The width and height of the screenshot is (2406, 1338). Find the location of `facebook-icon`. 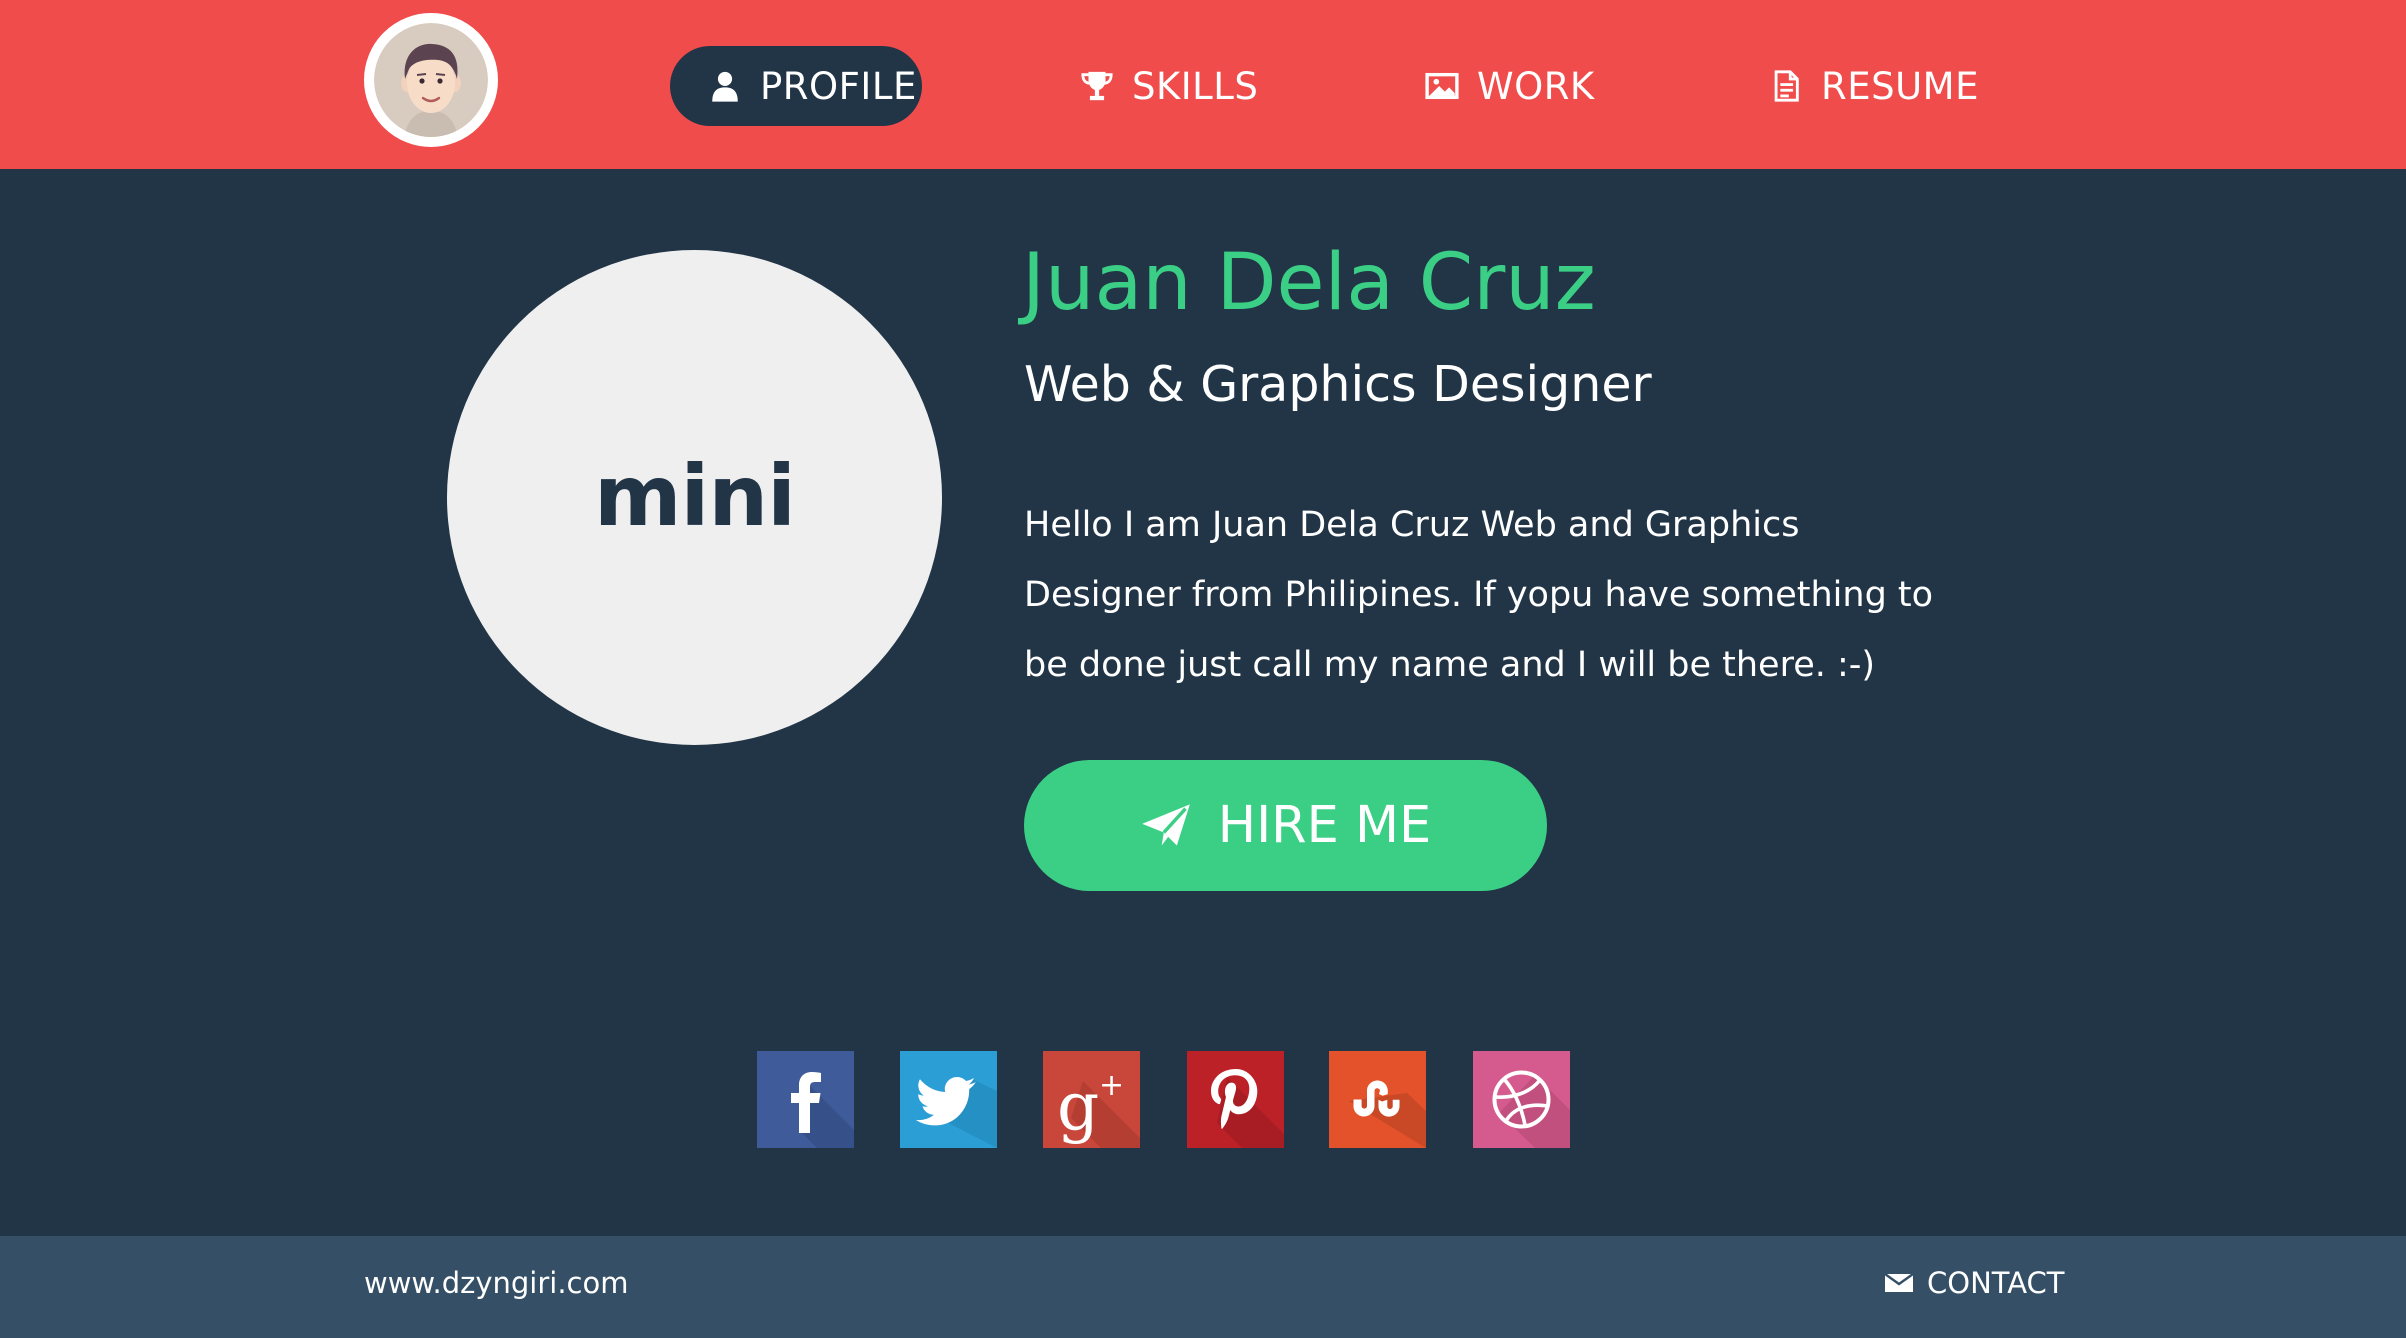

facebook-icon is located at coordinates (805, 1099).